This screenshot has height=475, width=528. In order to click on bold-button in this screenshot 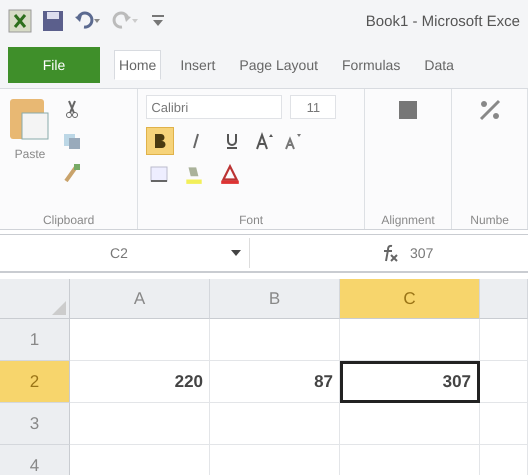, I will do `click(160, 141)`.